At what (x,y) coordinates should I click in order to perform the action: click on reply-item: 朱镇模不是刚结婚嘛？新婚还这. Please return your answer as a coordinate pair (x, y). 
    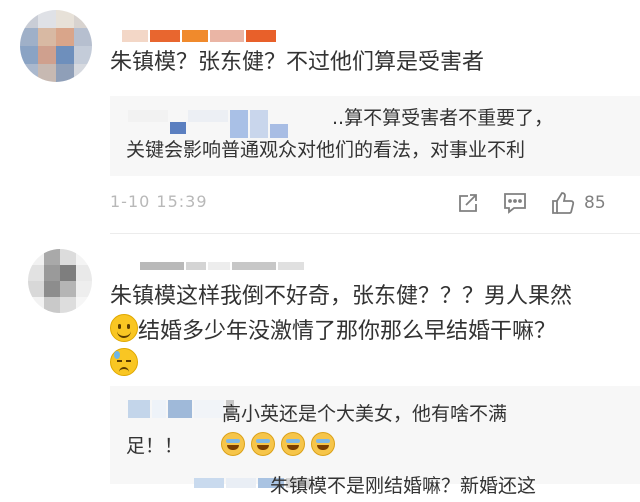
    Looking at the image, I should click on (375, 485).